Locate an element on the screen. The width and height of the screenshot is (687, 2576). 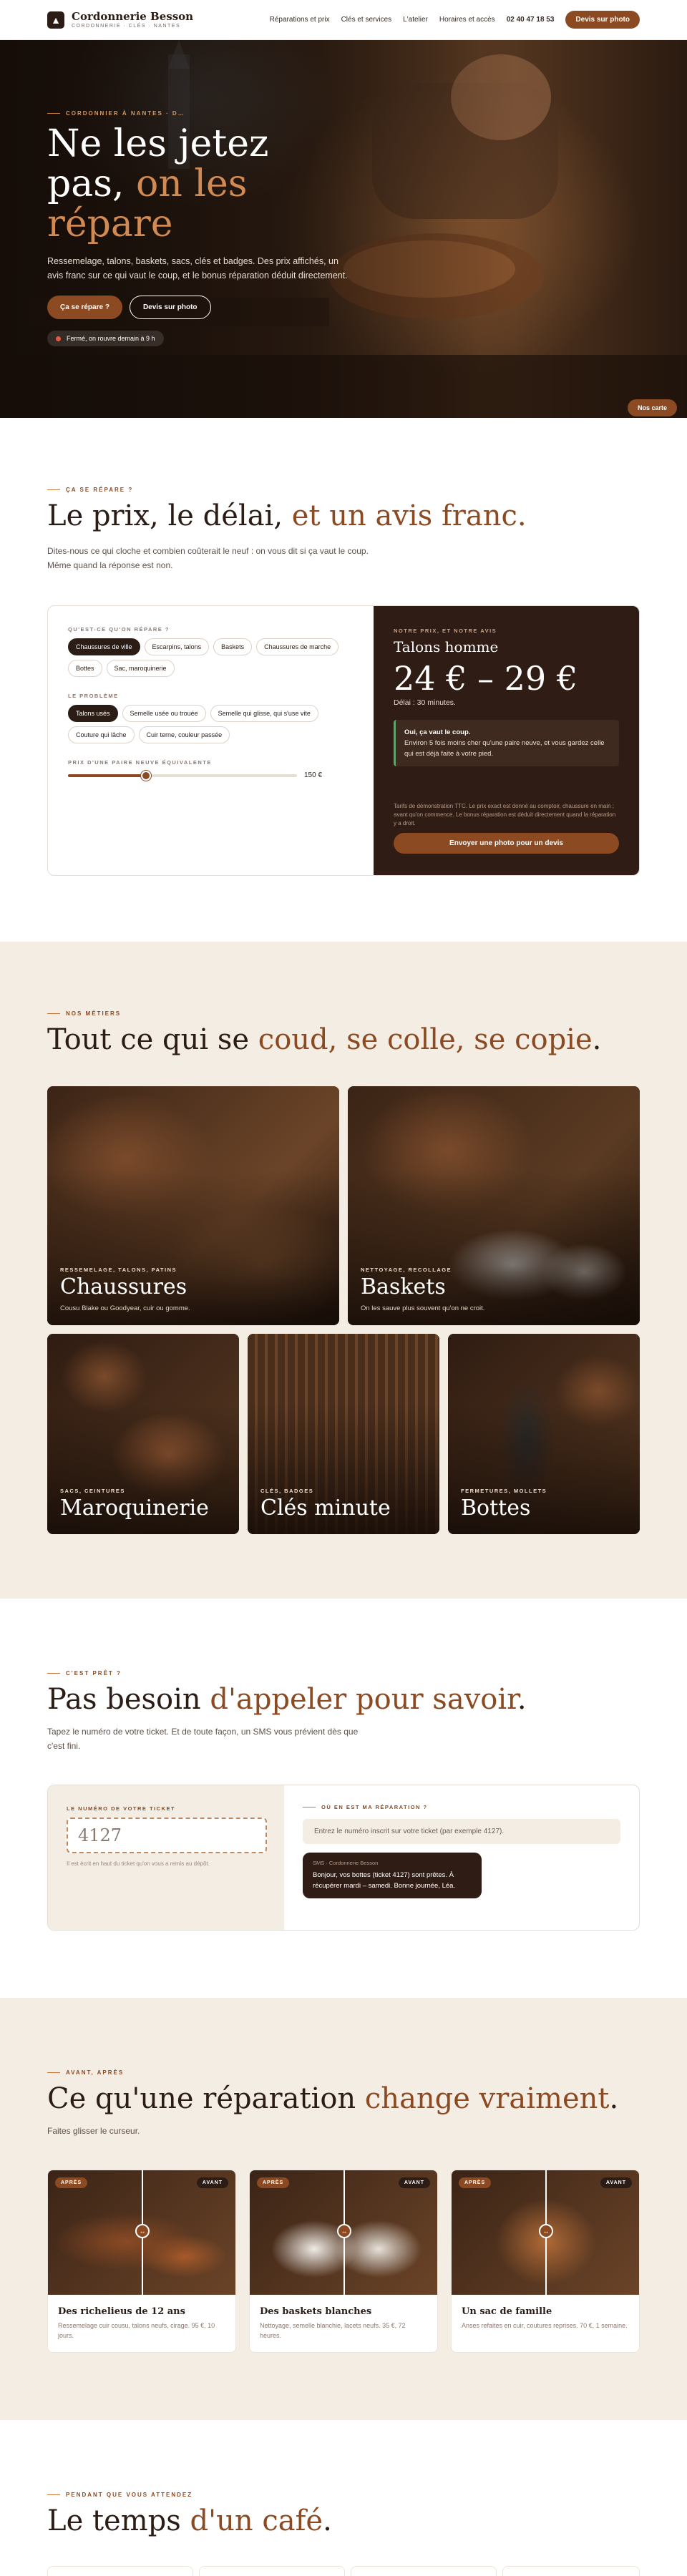
nav-item-atelier: L'atelier is located at coordinates (415, 20).